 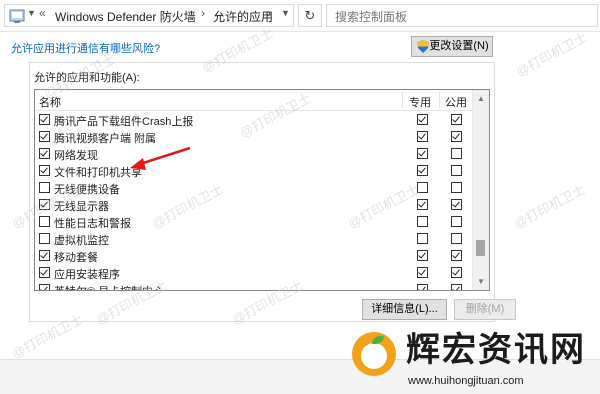 I want to click on list-item: 英特尔® 显卡控制中心, so click(x=253, y=285).